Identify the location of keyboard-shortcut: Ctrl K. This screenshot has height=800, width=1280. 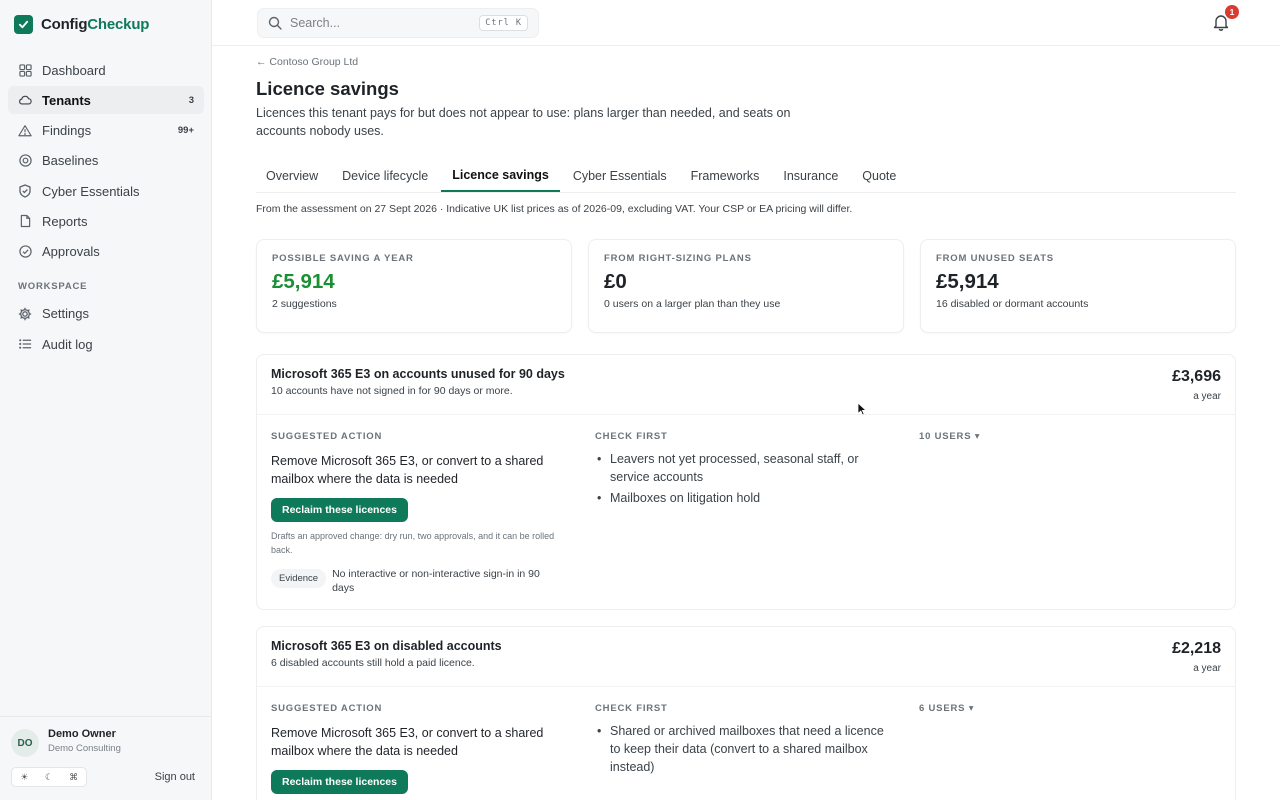
(503, 23).